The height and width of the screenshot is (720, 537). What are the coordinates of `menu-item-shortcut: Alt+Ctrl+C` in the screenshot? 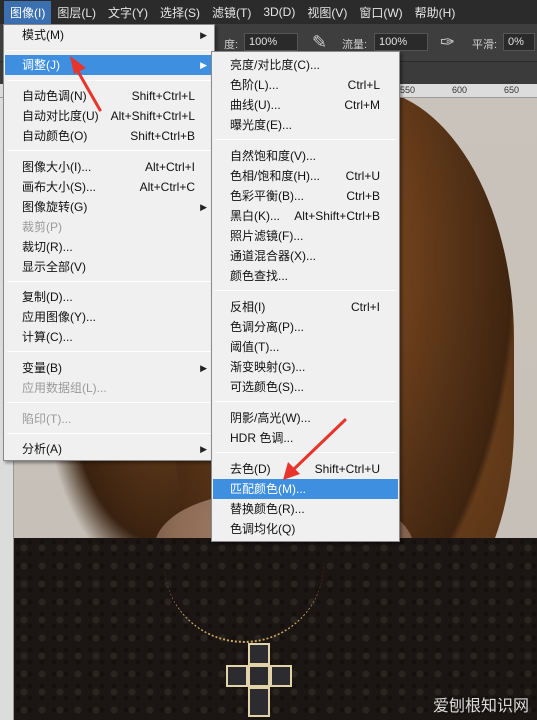 It's located at (167, 187).